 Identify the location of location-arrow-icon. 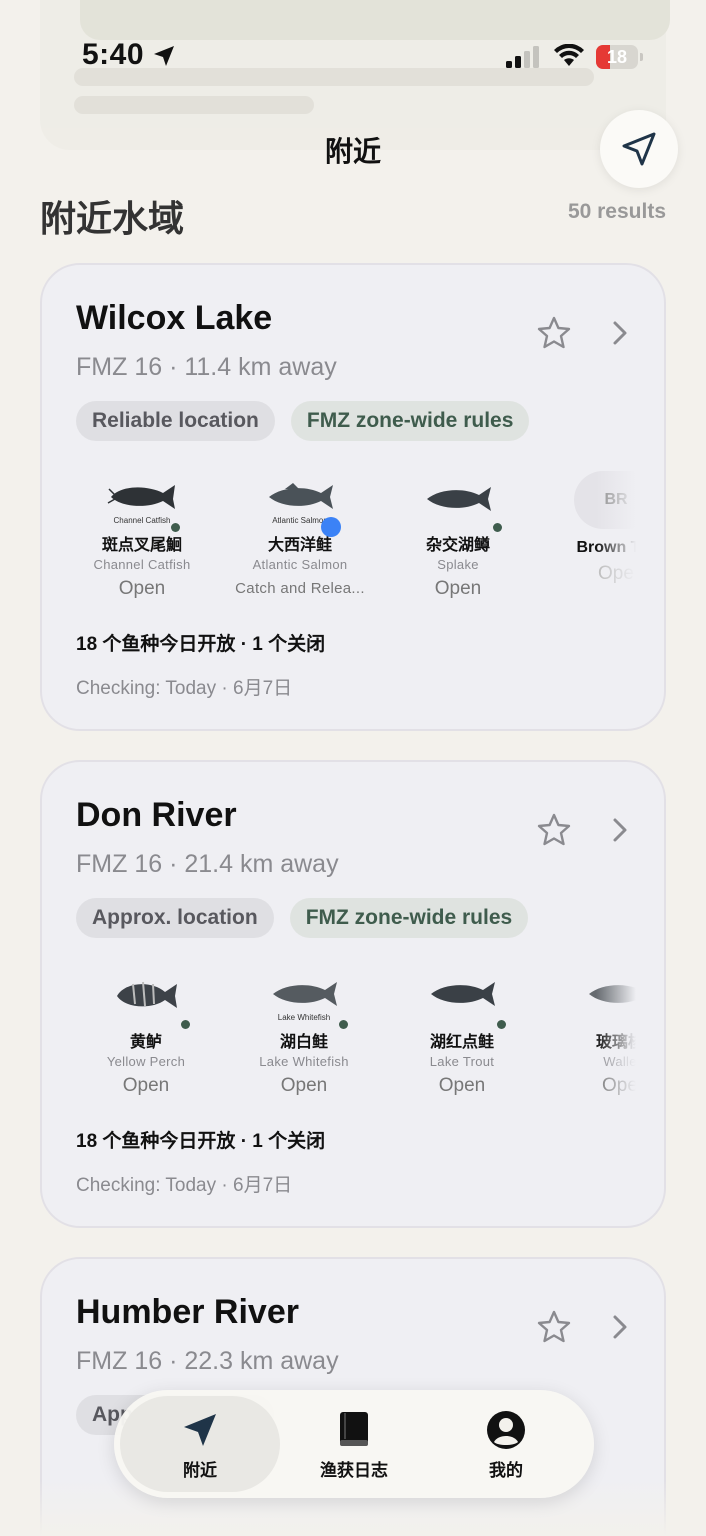
(164, 56).